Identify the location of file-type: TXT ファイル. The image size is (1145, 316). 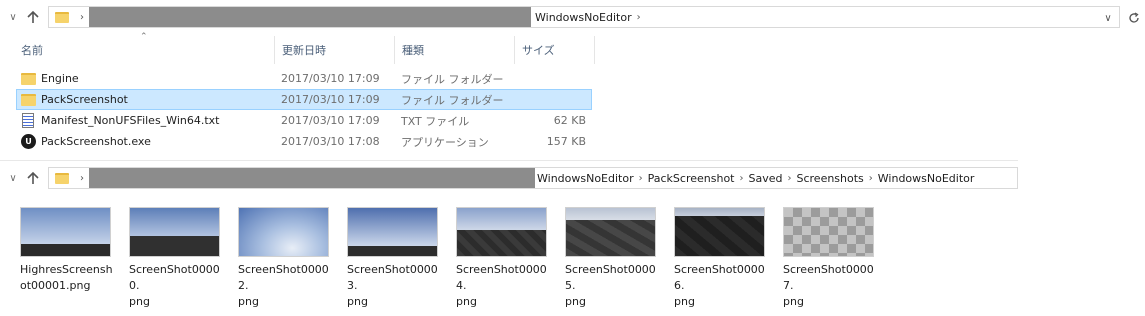
(435, 121).